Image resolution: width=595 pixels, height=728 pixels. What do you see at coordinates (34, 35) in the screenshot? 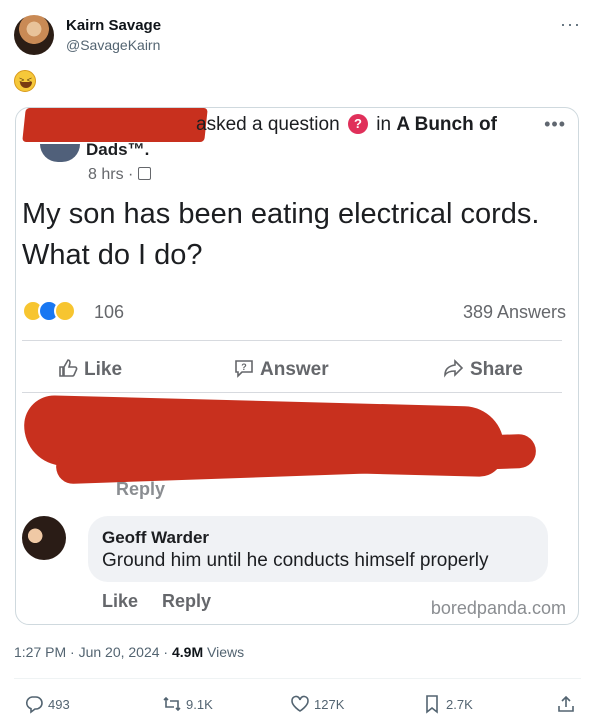
I see `avatar` at bounding box center [34, 35].